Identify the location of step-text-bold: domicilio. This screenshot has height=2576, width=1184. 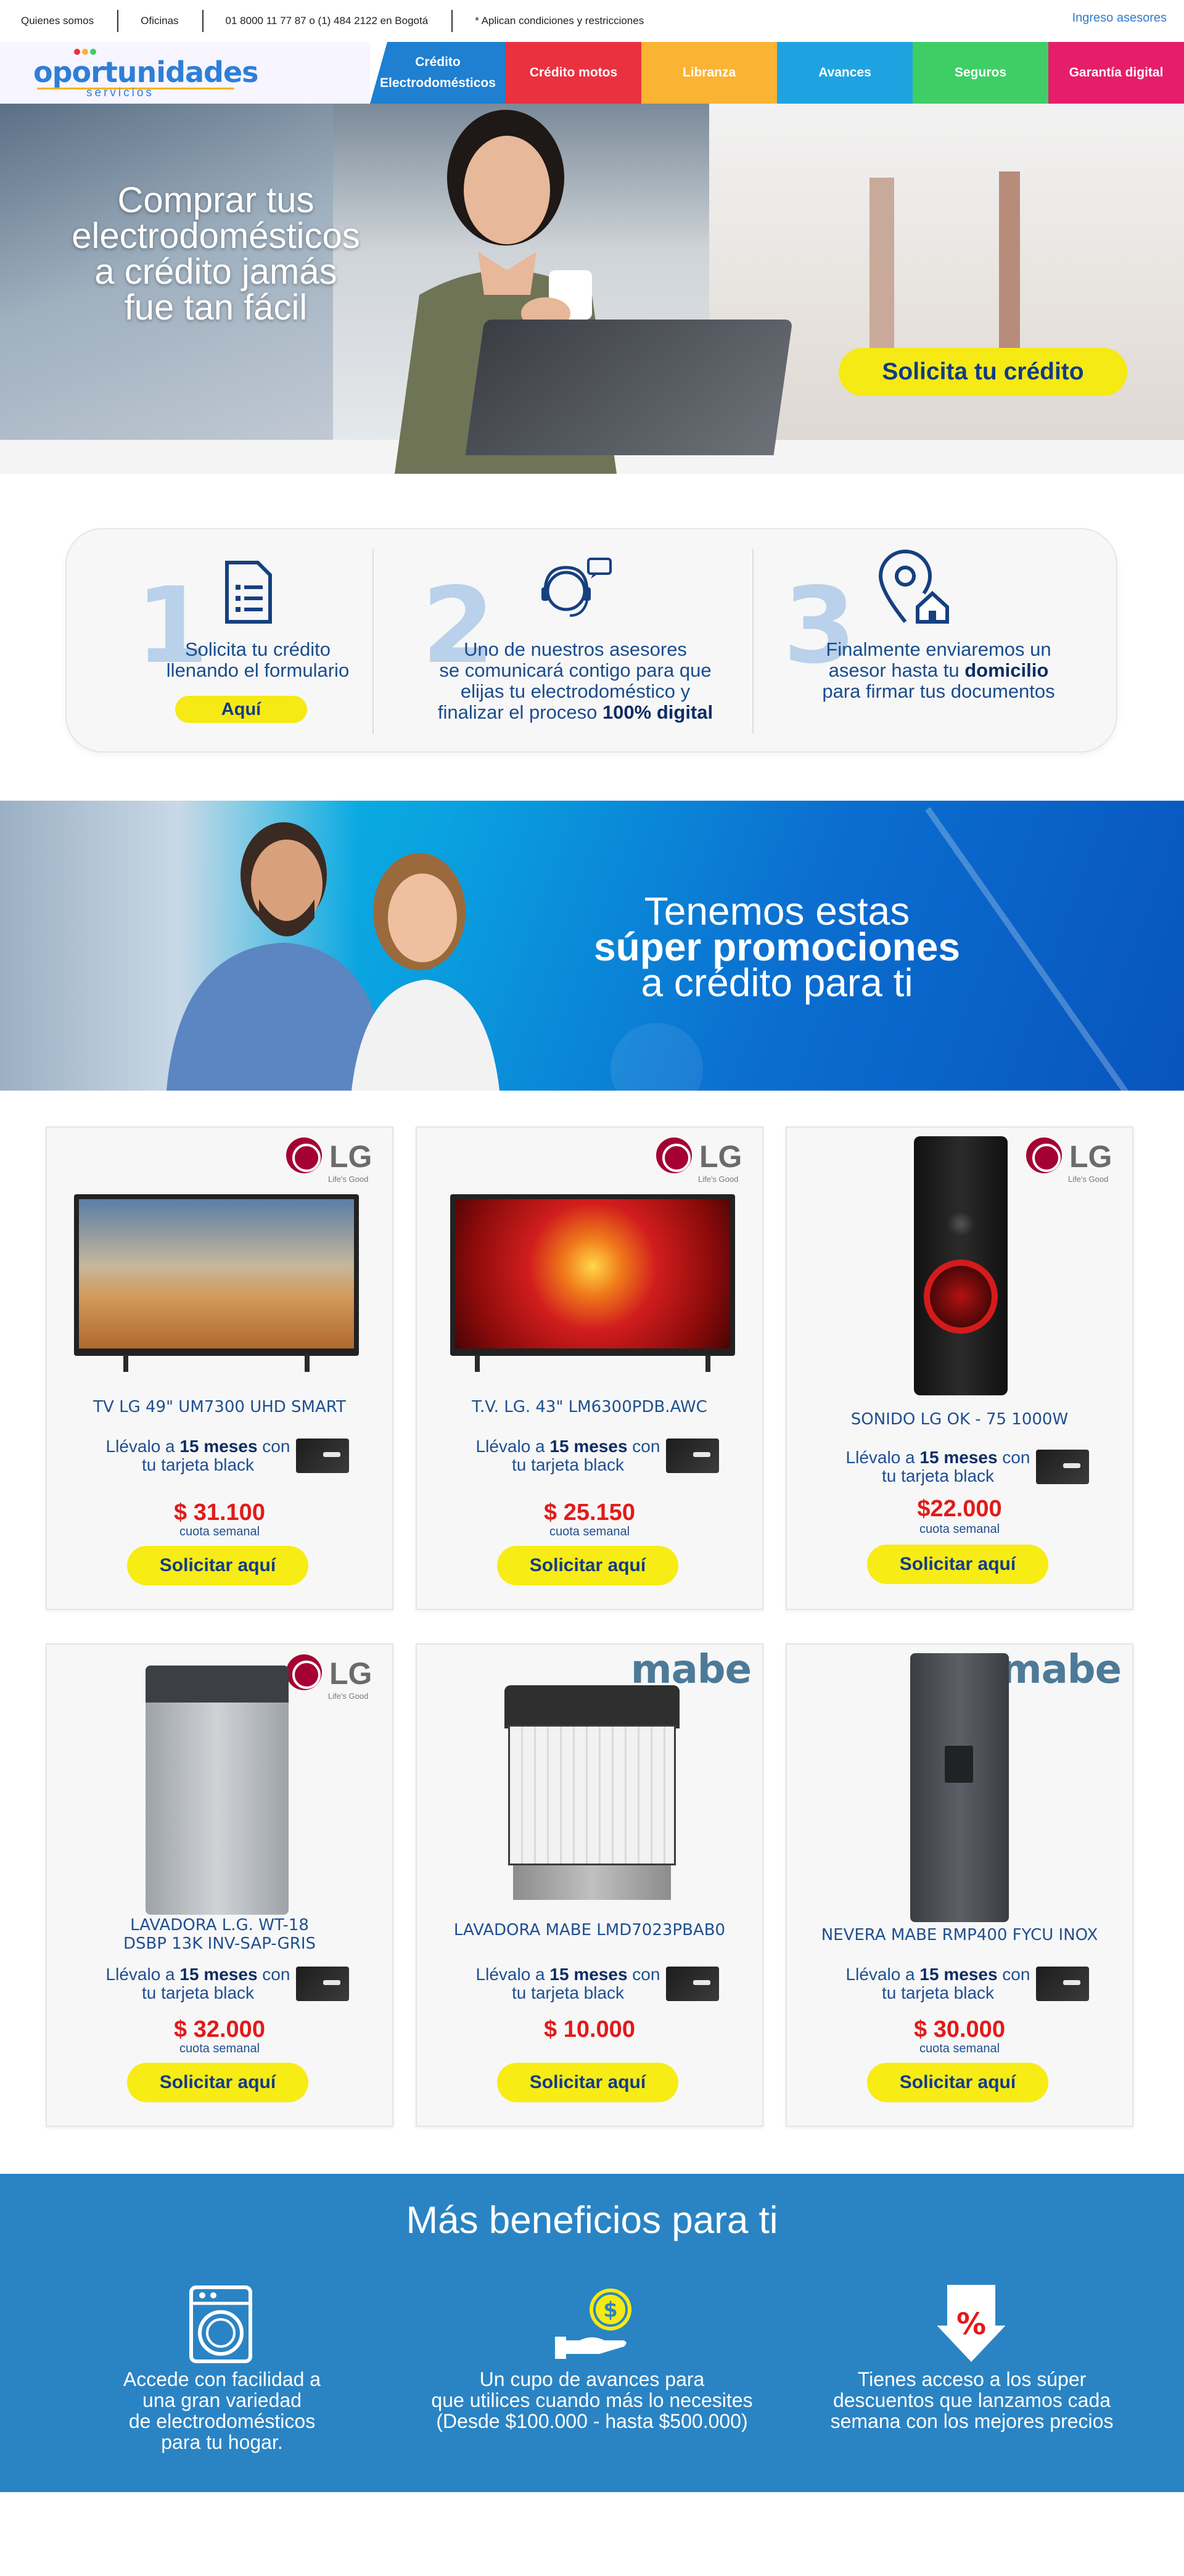
(1007, 670).